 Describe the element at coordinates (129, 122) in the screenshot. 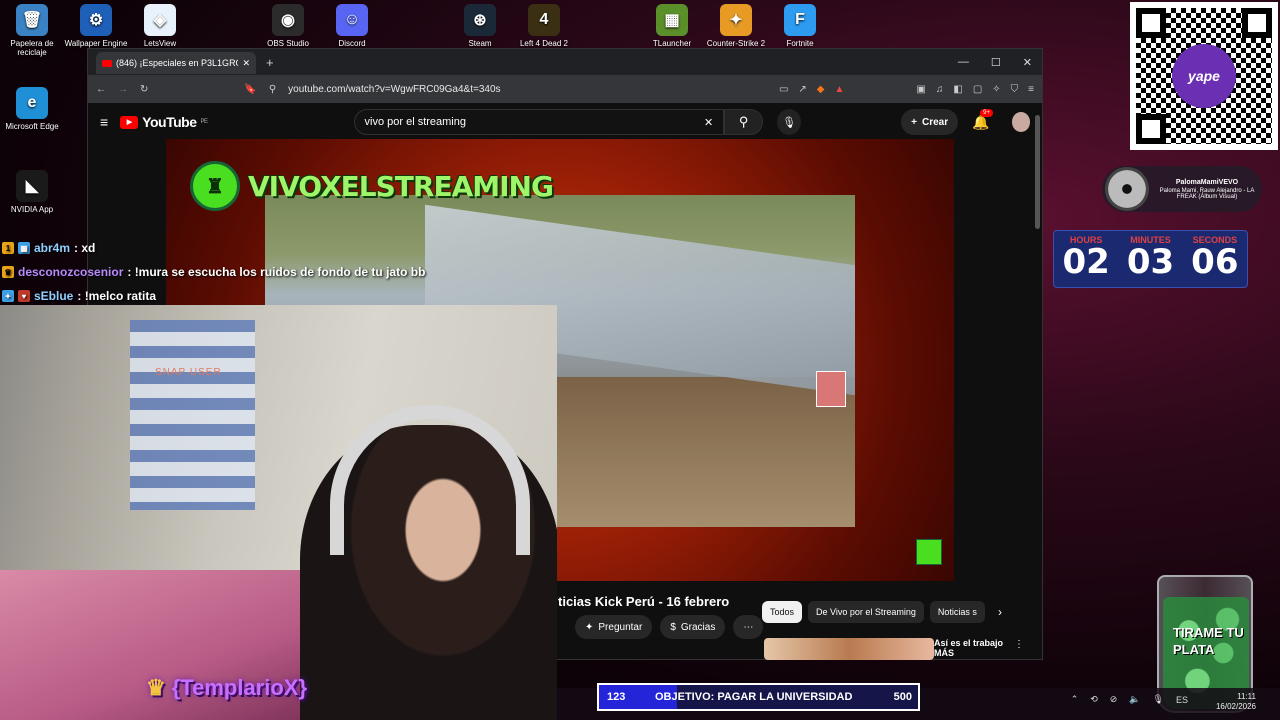

I see `youtube-play-icon: ▶` at that location.